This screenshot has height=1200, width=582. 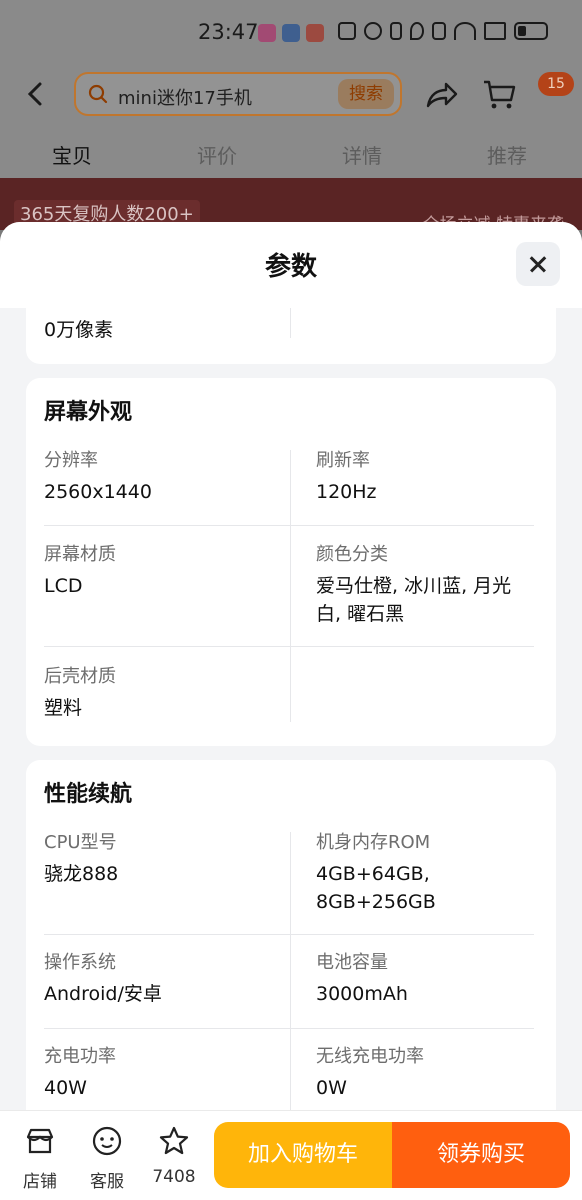 What do you see at coordinates (40, 1158) in the screenshot?
I see `store-button: 店铺` at bounding box center [40, 1158].